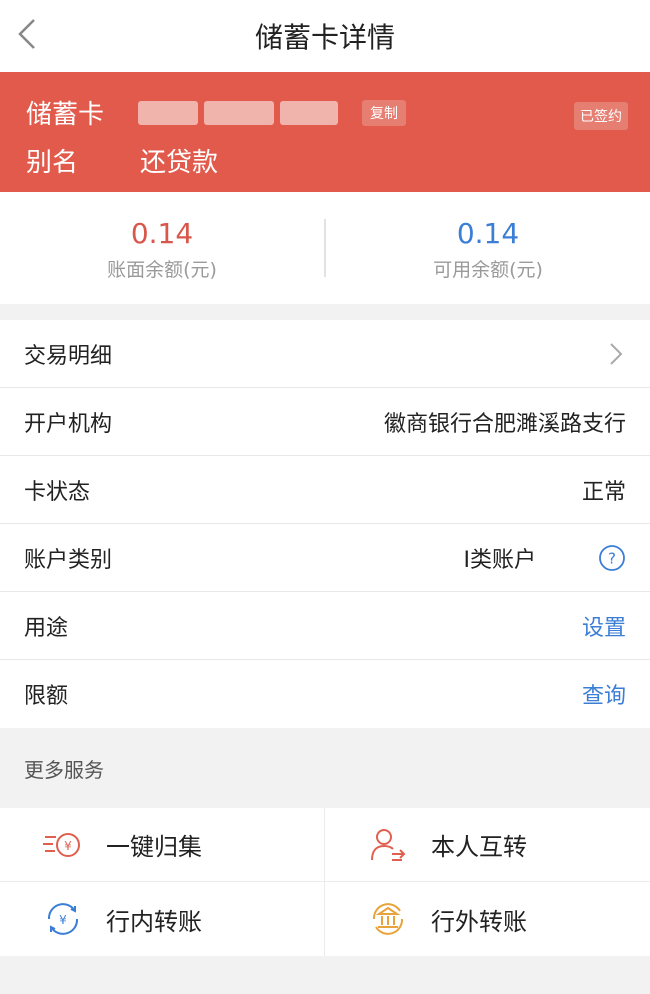  I want to click on account-type-label: 账户类别, so click(68, 560).